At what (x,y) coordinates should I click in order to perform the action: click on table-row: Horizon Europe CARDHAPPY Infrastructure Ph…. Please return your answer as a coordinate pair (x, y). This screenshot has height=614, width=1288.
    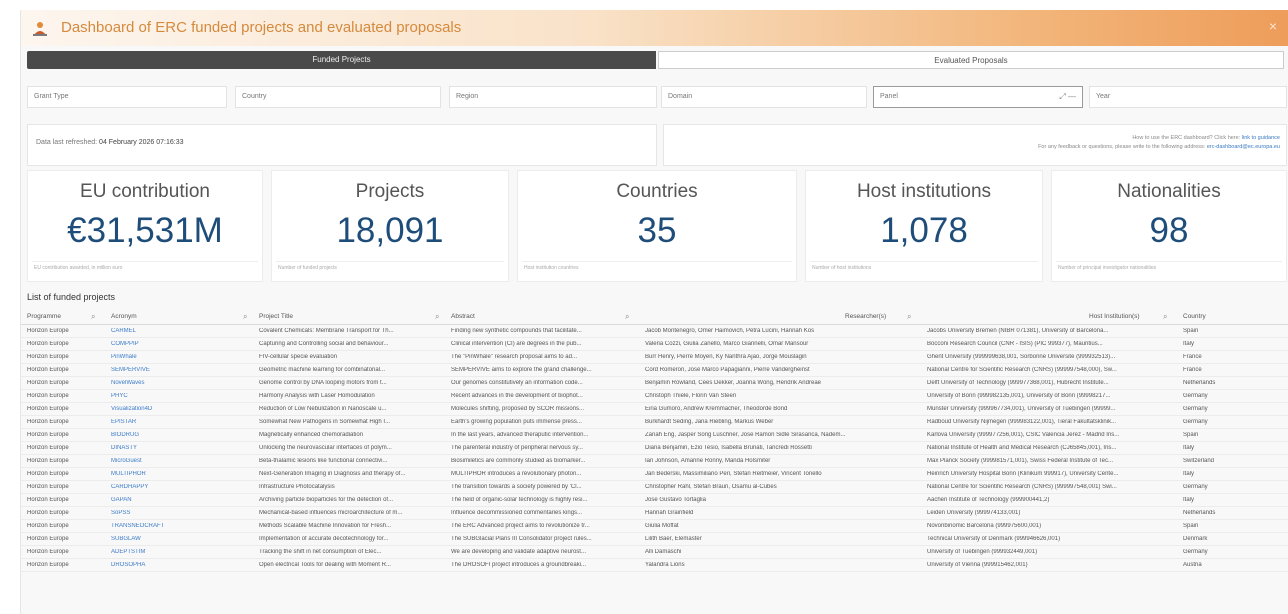
    Looking at the image, I should click on (654, 488).